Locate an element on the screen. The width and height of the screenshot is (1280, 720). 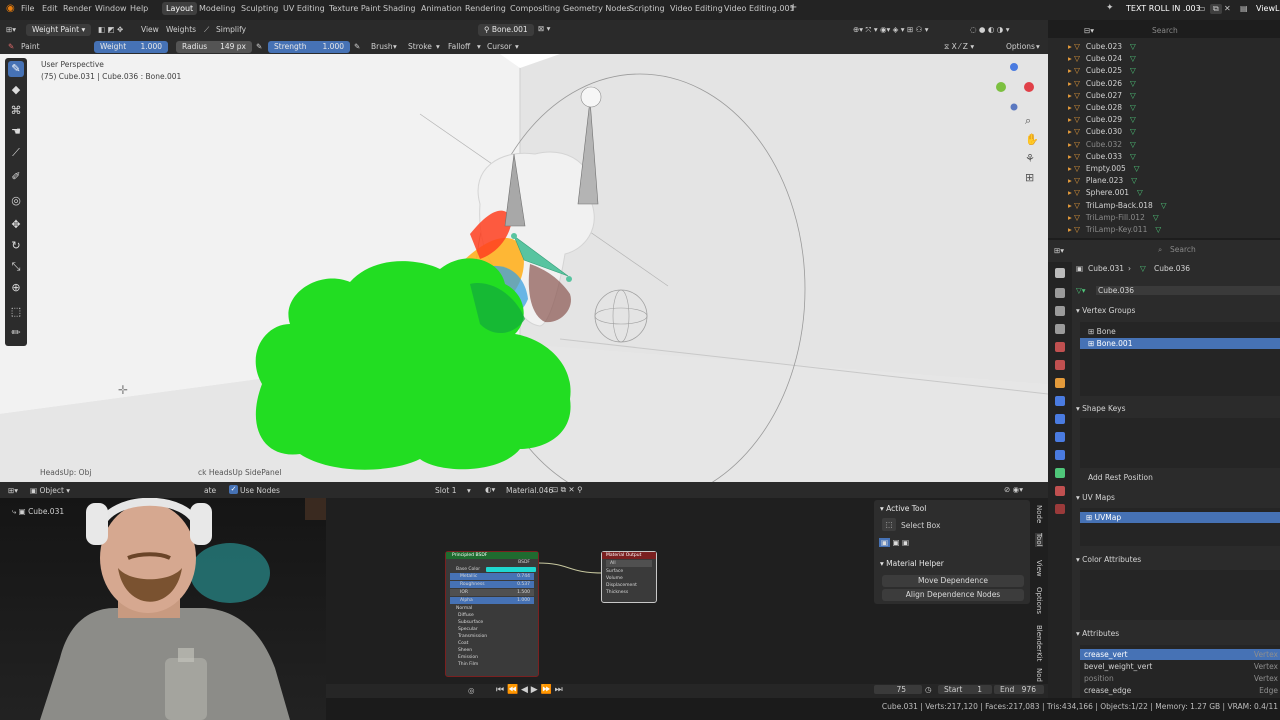
workspace-tab-shading: Shading is located at coordinates (399, 8).